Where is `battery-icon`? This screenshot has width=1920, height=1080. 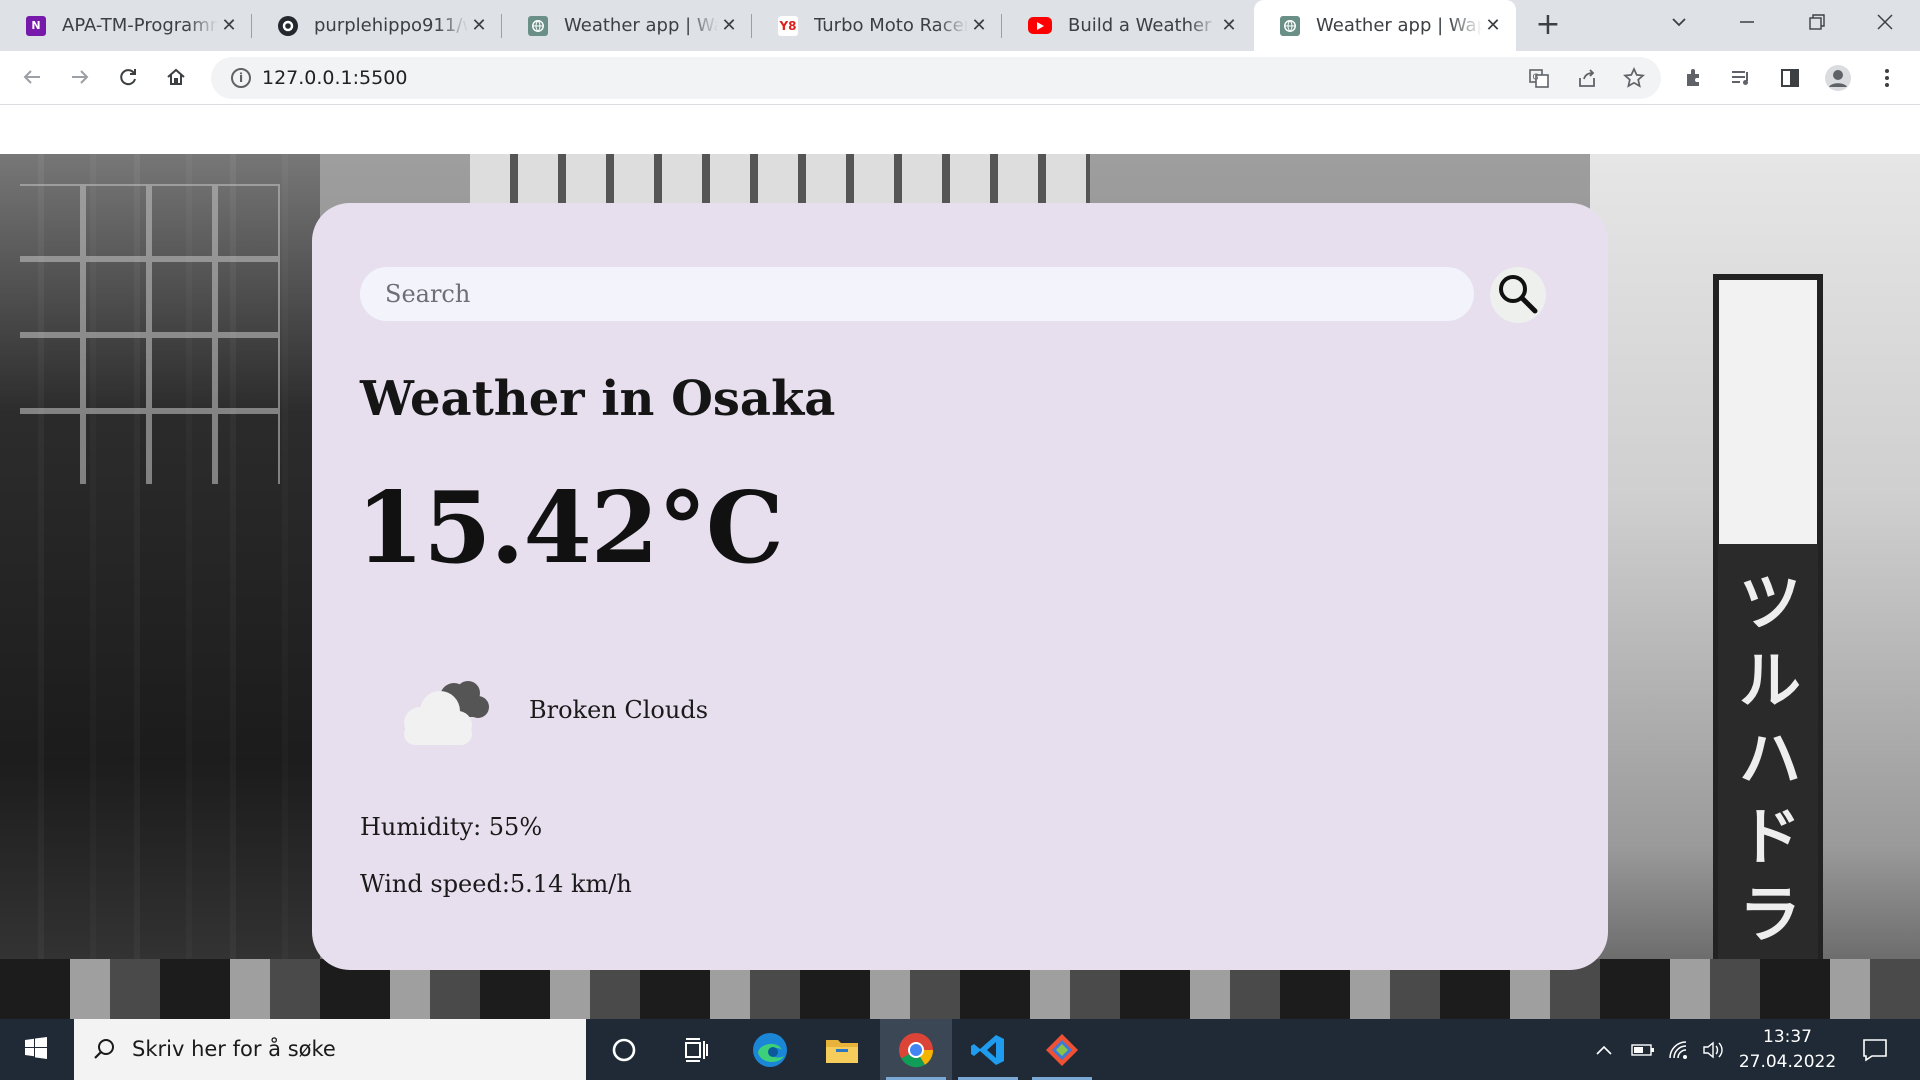
battery-icon is located at coordinates (1643, 1049).